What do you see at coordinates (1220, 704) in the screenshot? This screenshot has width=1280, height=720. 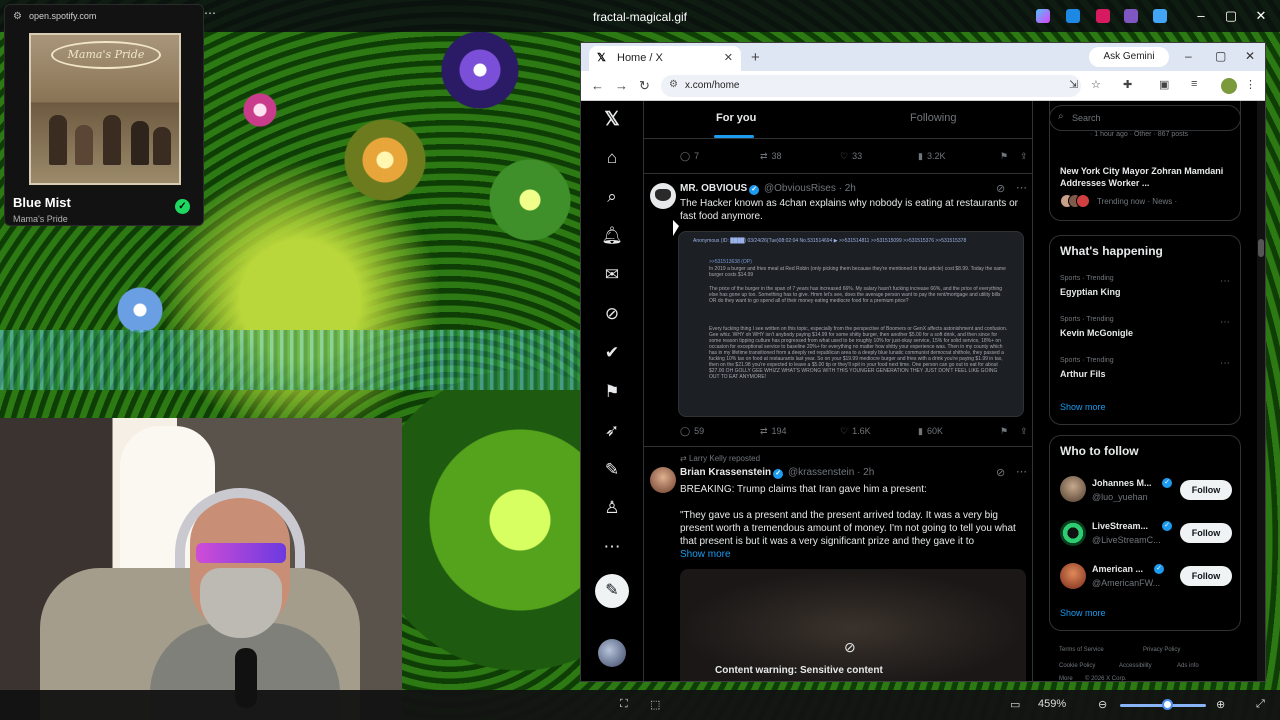 I see `zoom-in-icon: ⊕` at bounding box center [1220, 704].